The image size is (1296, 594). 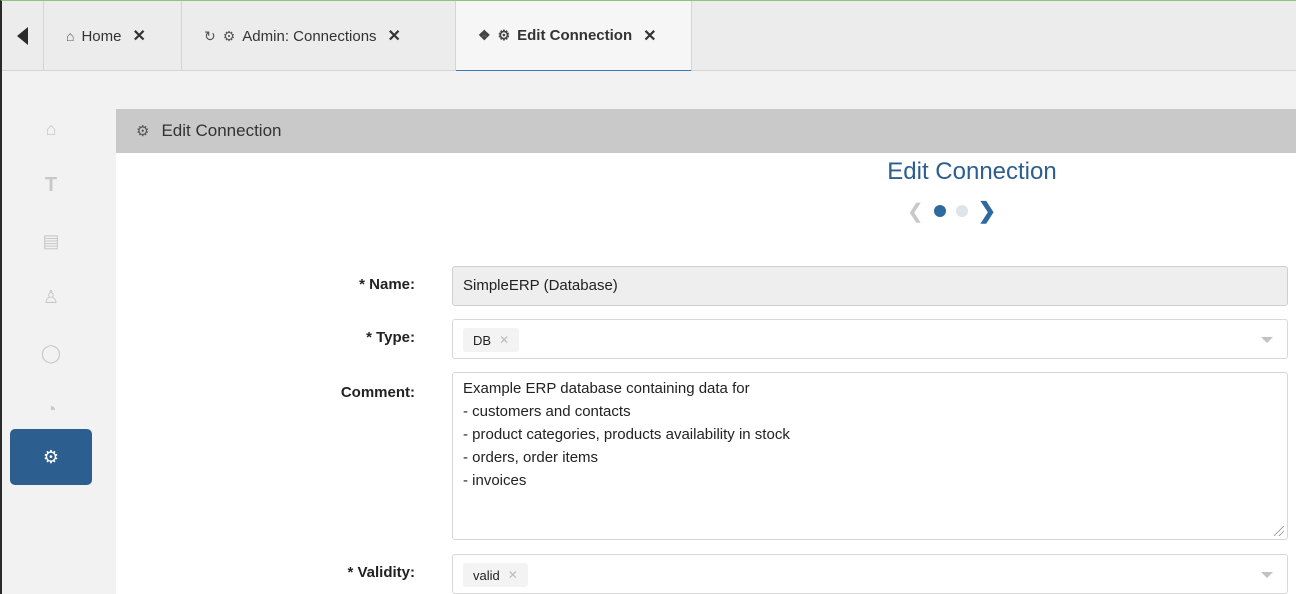 I want to click on sidebar: ⌂ T ▤ ♙ ◯ ◔ ⚙, so click(x=50, y=332).